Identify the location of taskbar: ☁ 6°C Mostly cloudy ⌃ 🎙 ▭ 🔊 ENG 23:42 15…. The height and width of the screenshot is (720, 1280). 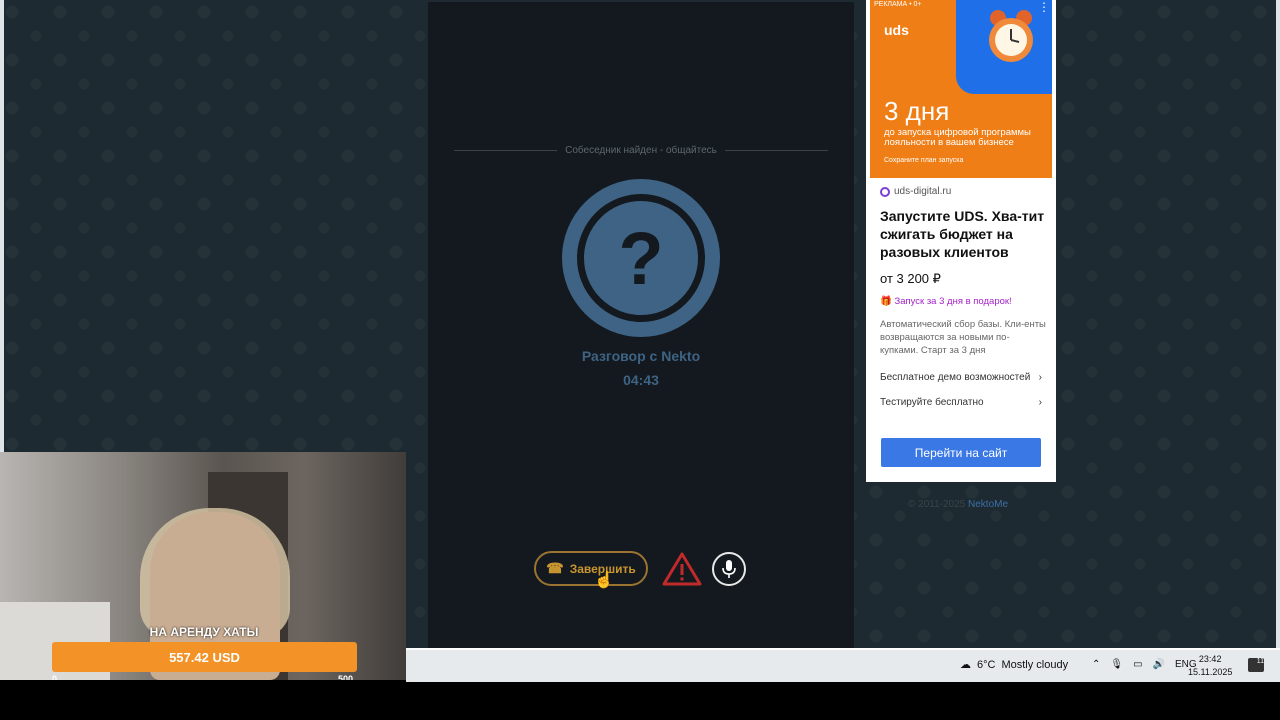
(843, 665).